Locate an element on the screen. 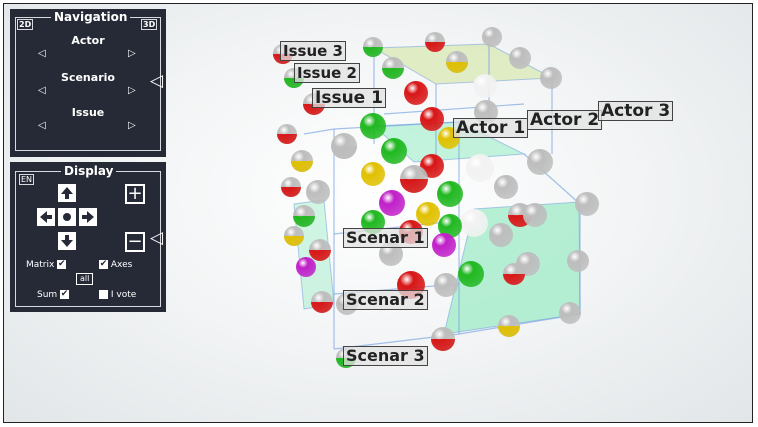 This screenshot has width=758, height=427. scenario-1-label: Scenar 1 is located at coordinates (385, 238).